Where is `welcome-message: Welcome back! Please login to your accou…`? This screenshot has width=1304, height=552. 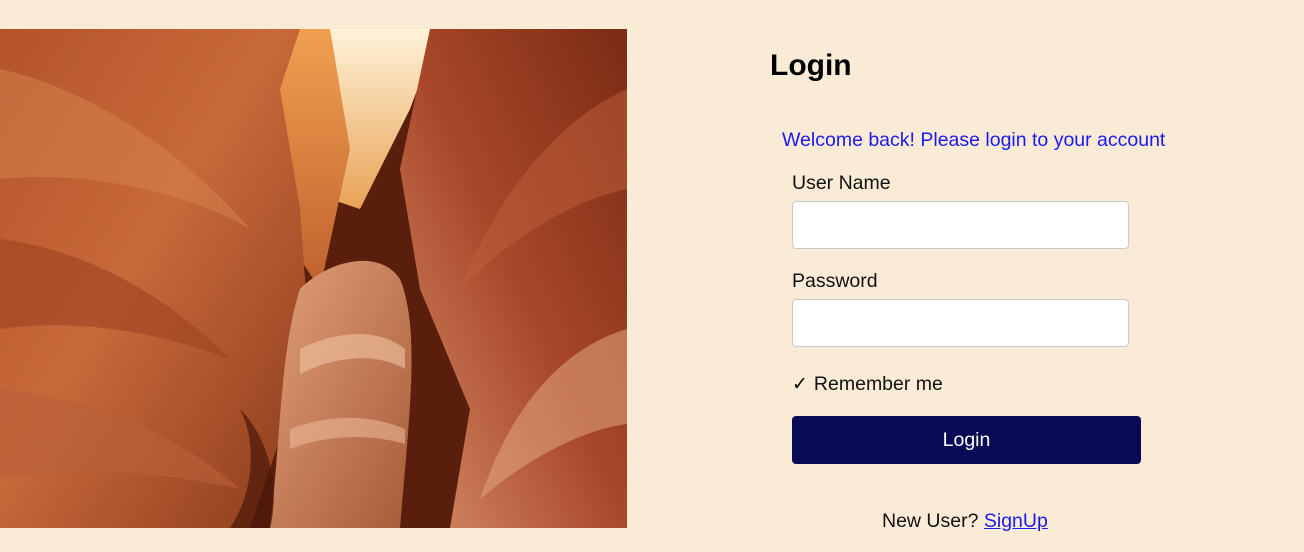 welcome-message: Welcome back! Please login to your accou… is located at coordinates (974, 140).